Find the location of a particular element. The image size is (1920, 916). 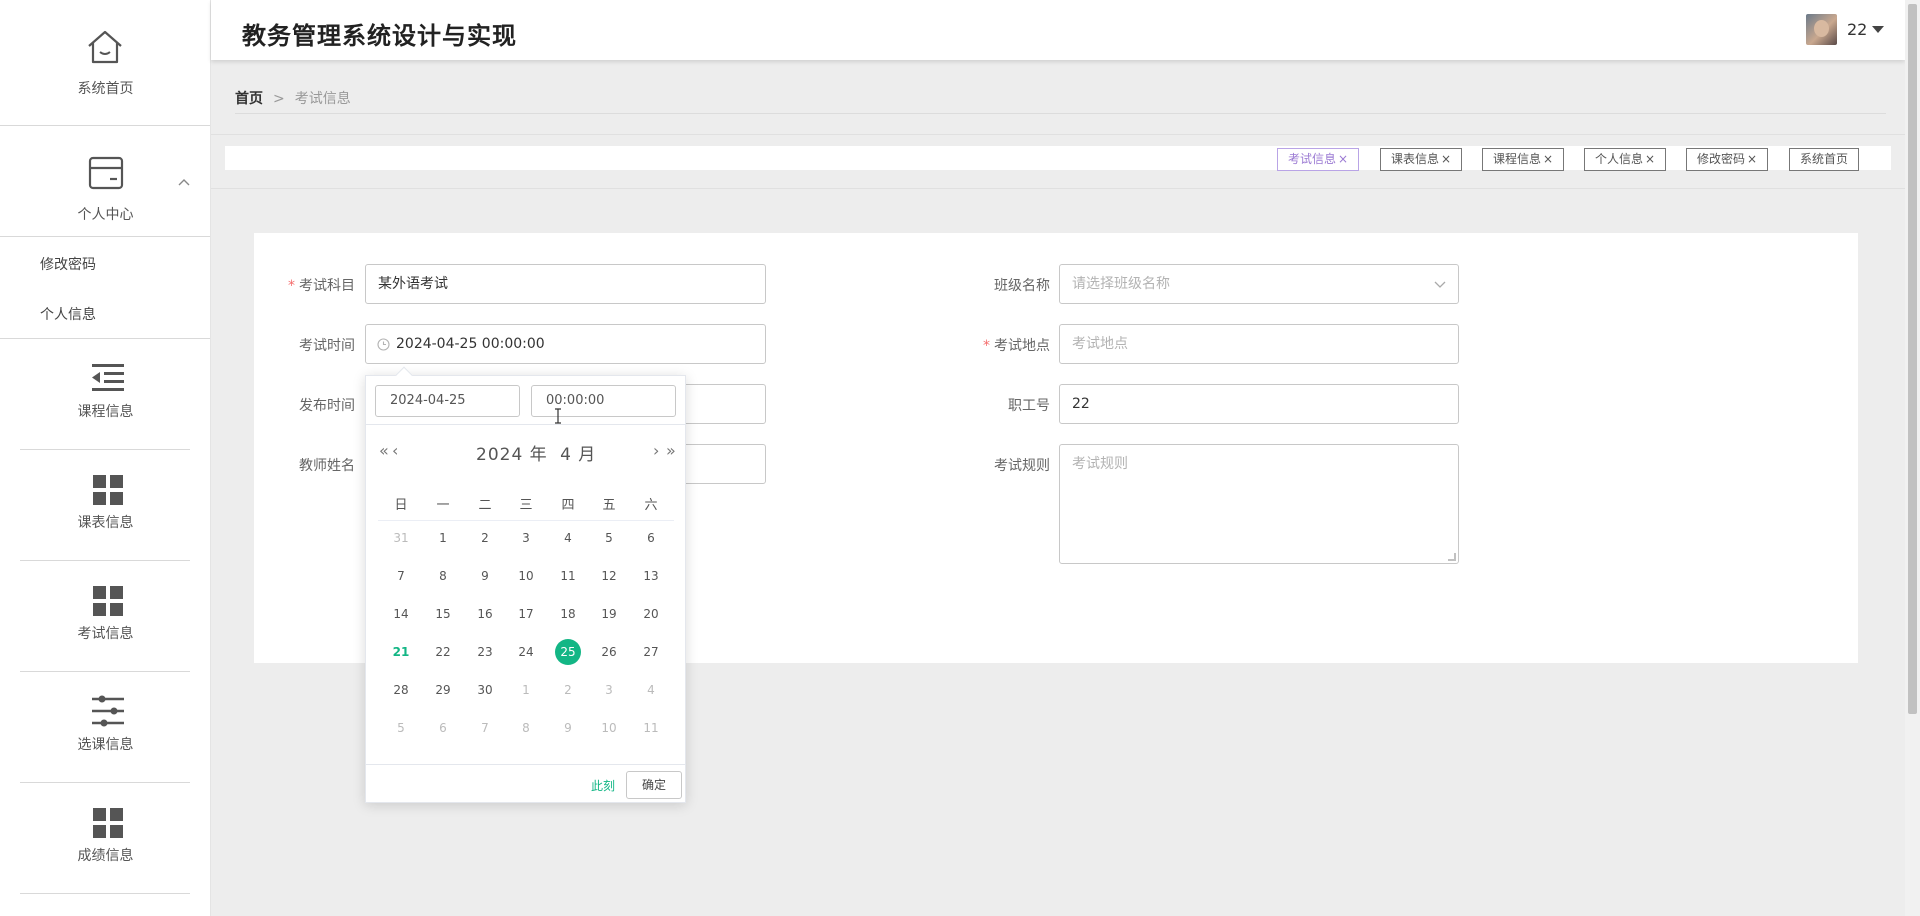

calendar-day: 12 is located at coordinates (609, 576).